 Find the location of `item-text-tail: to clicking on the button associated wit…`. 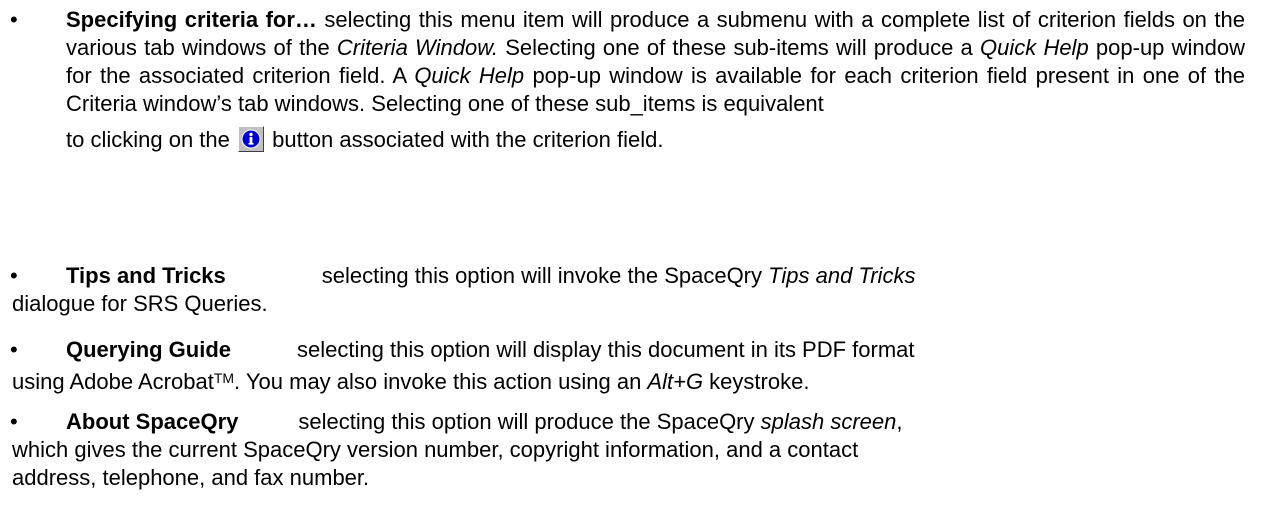

item-text-tail: to clicking on the button associated wit… is located at coordinates (655, 140).